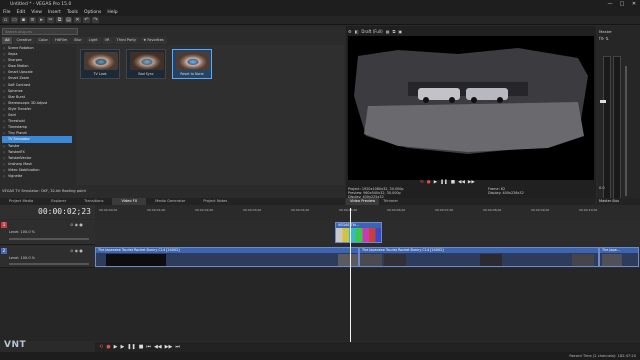 The image size is (640, 360). I want to click on ruler-tick-label: 00:00:03;00, so click(252, 210).